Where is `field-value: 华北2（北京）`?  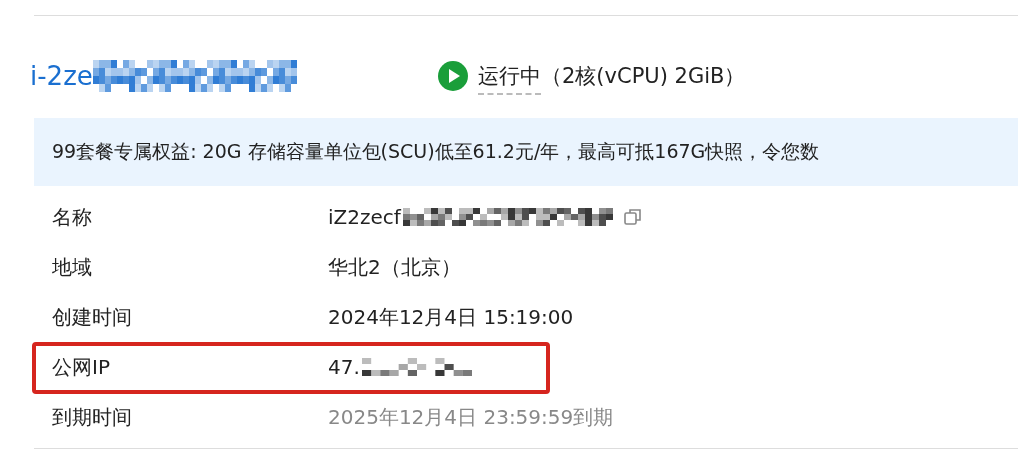 field-value: 华北2（北京） is located at coordinates (394, 267).